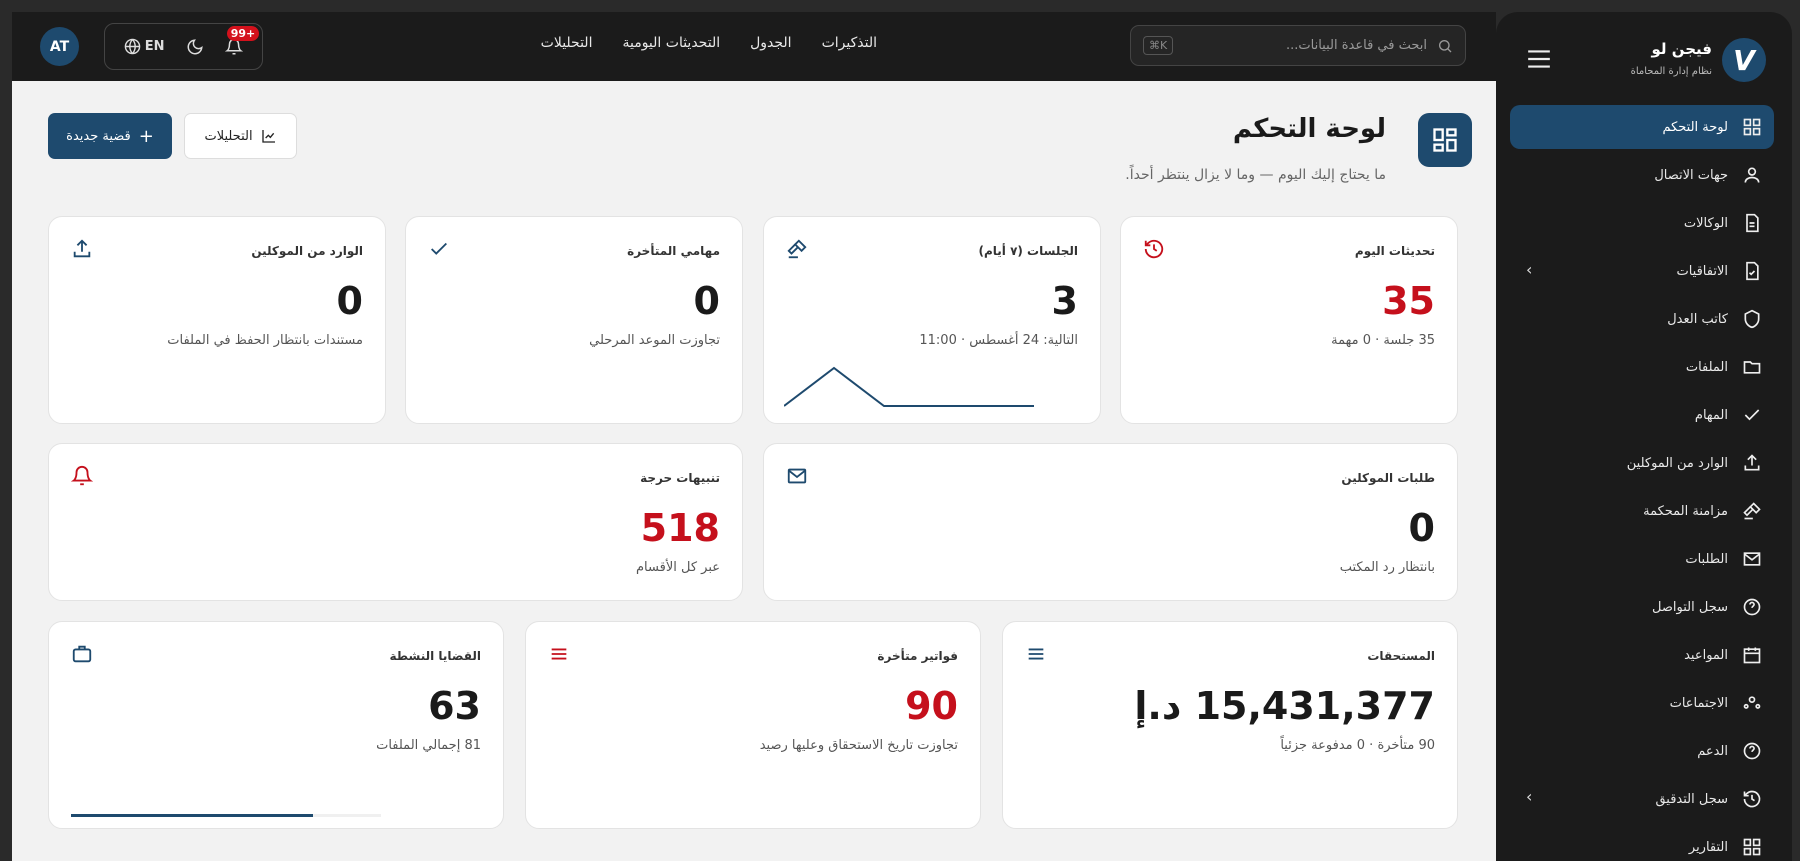 The height and width of the screenshot is (861, 1800). Describe the element at coordinates (1305, 45) in the screenshot. I see `search-input` at that location.